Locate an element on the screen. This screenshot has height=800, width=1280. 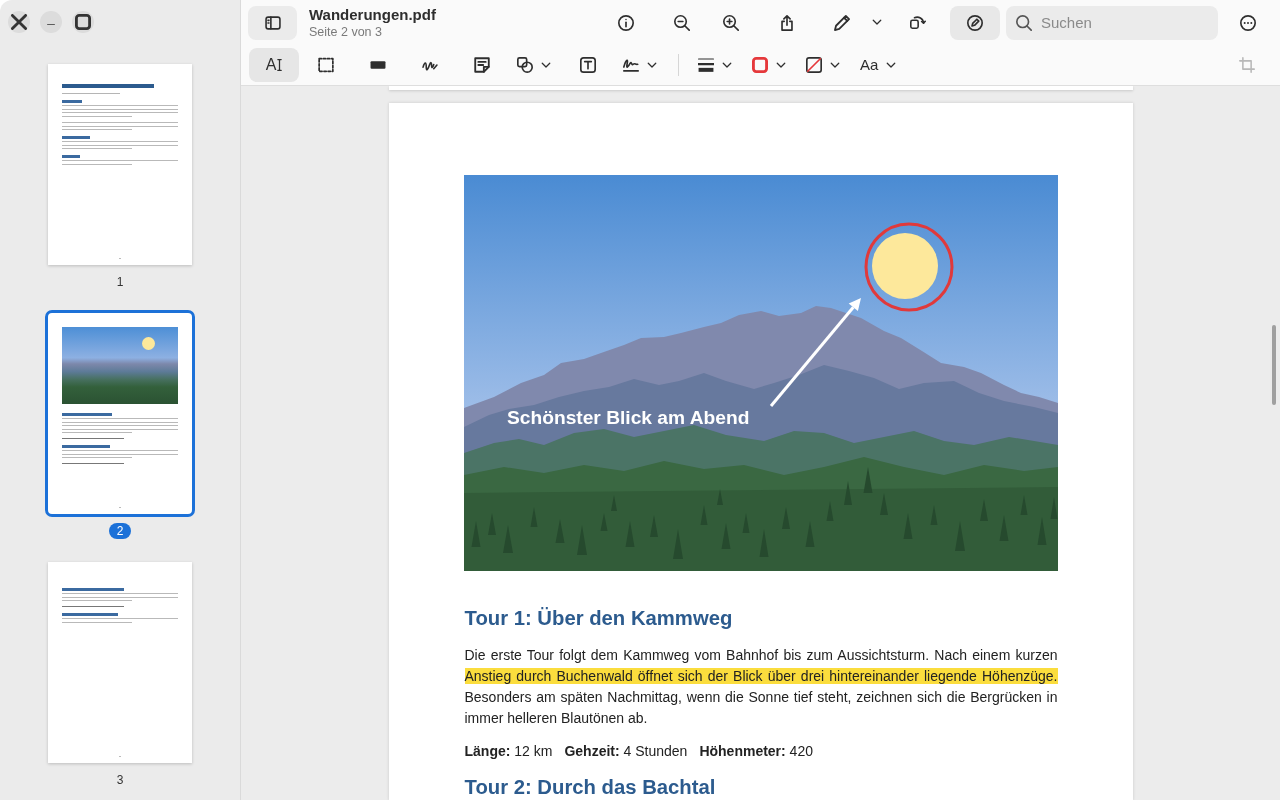
close-icon is located at coordinates (19, 22).